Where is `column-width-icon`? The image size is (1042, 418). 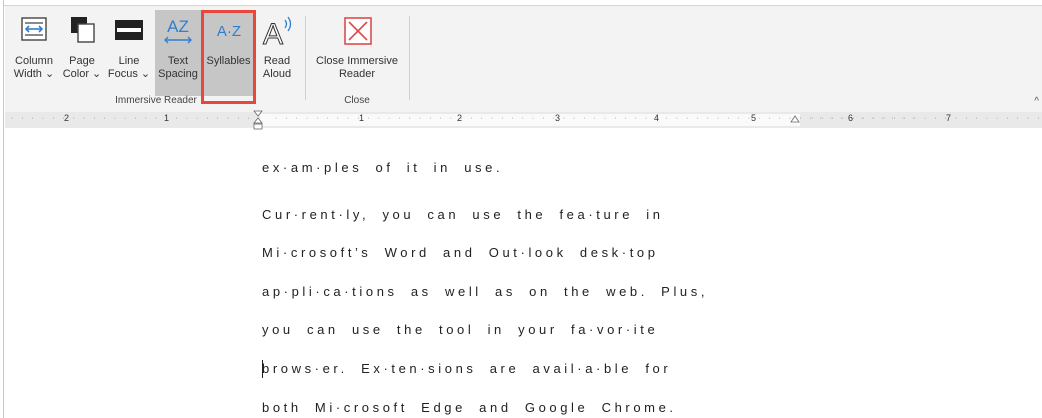 column-width-icon is located at coordinates (34, 29).